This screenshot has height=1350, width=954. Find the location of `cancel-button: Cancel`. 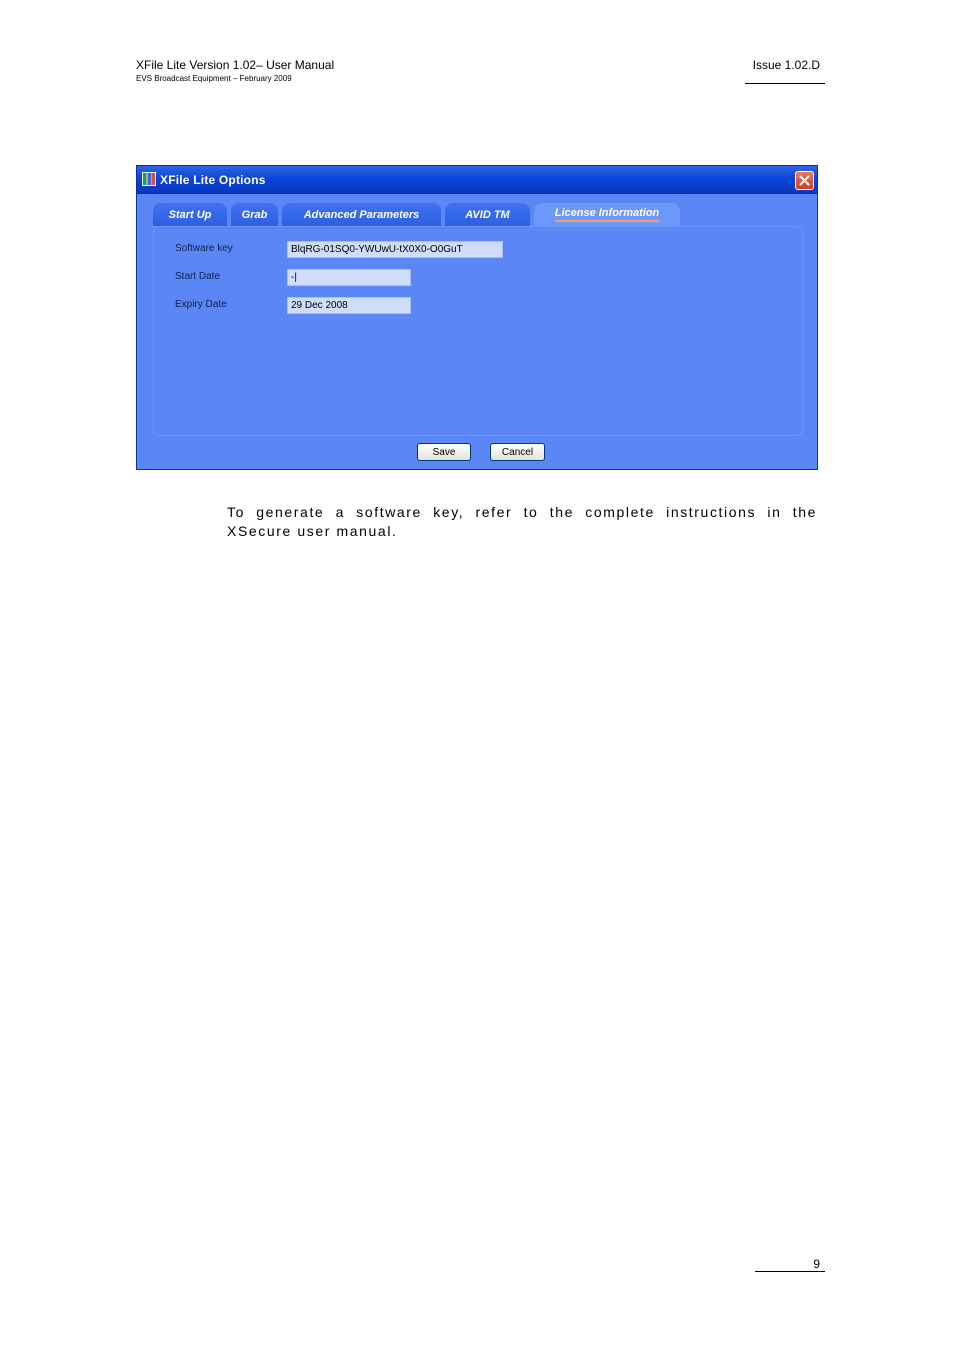

cancel-button: Cancel is located at coordinates (517, 452).